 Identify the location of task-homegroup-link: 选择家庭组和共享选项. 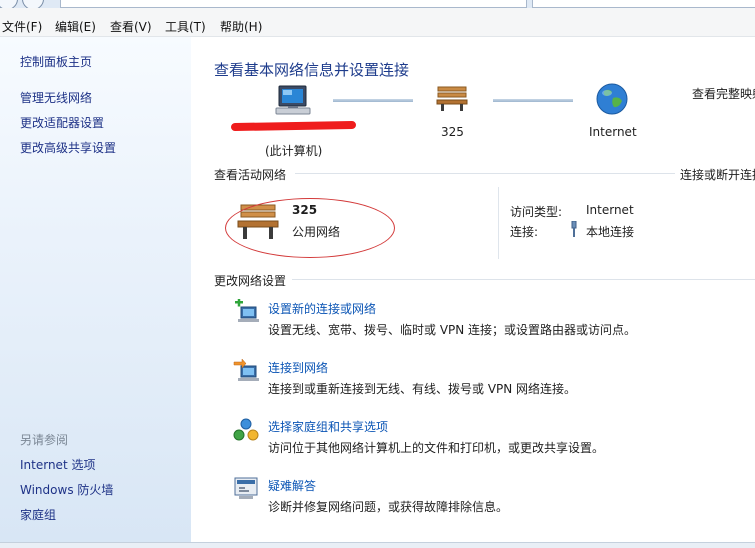
(328, 426).